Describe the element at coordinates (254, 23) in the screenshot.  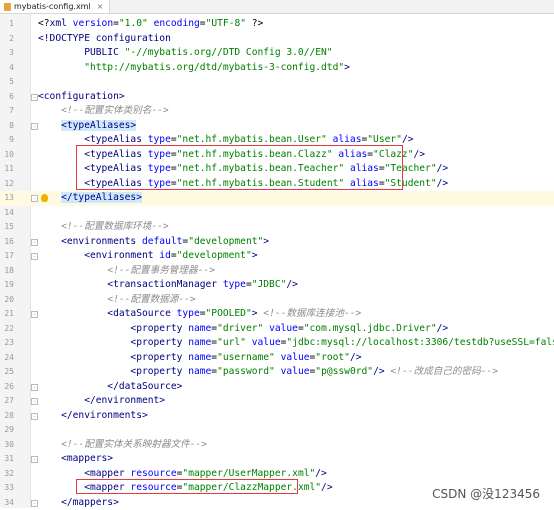
I see `code-token: ?>` at that location.